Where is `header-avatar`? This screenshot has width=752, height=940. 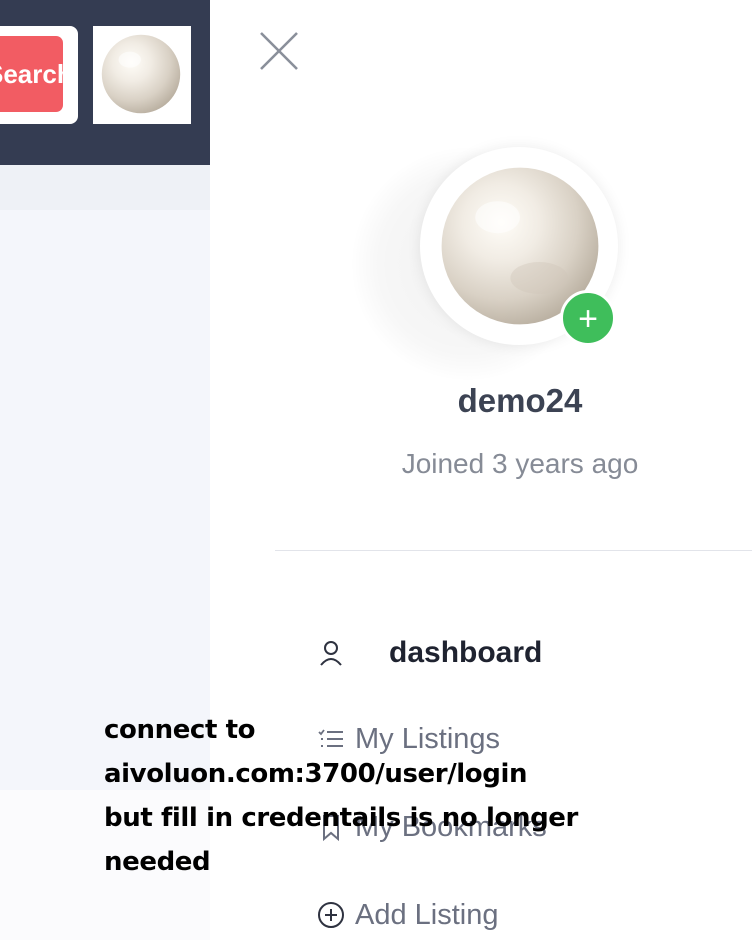 header-avatar is located at coordinates (142, 75).